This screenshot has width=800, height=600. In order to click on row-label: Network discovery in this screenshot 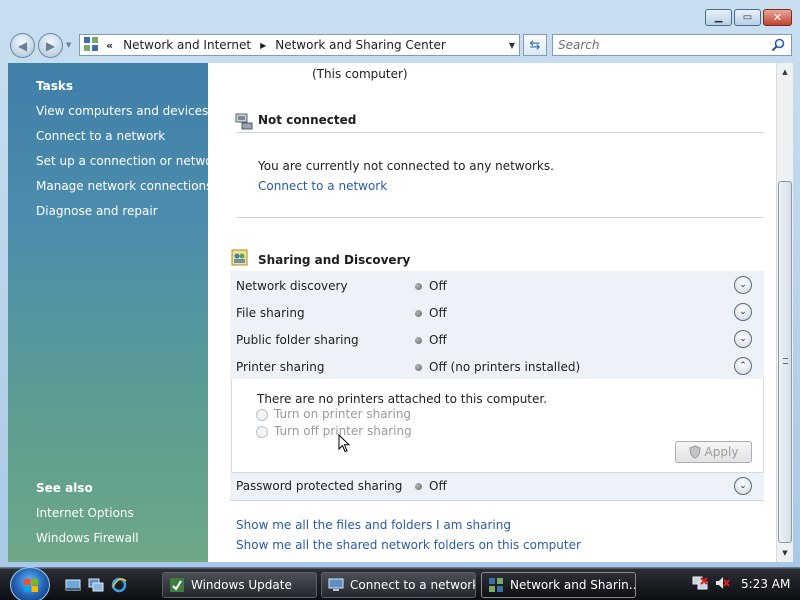, I will do `click(292, 286)`.